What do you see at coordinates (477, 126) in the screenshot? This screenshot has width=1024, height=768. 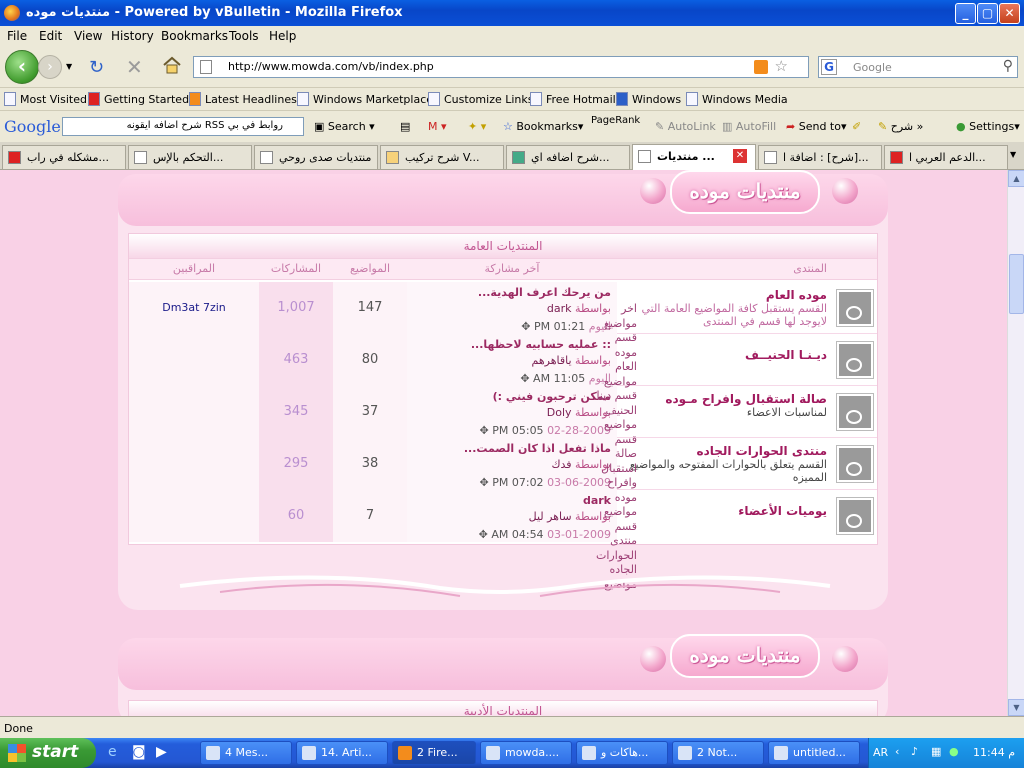 I see `blocker-icon: ✦ ▾` at bounding box center [477, 126].